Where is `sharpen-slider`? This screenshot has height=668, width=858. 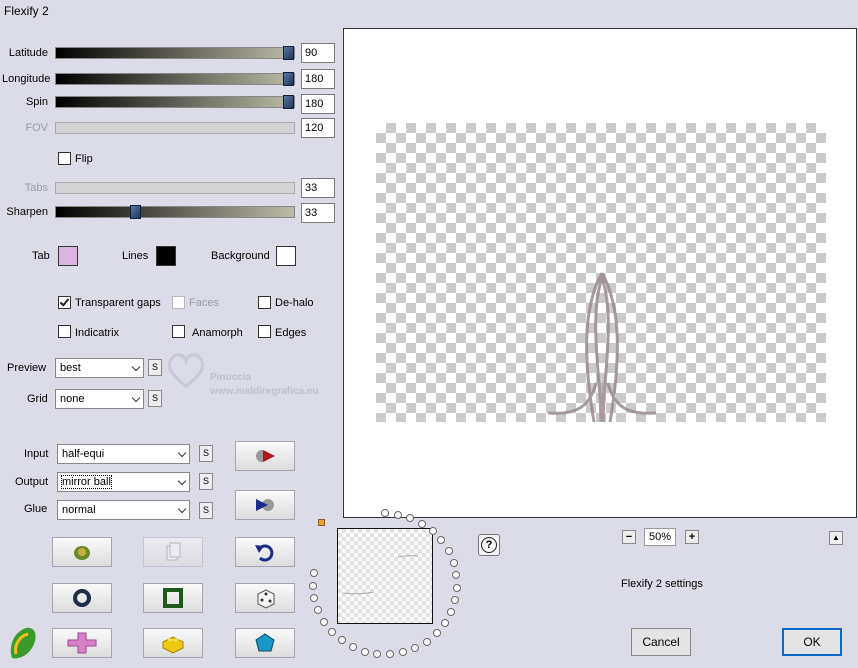
sharpen-slider is located at coordinates (175, 212).